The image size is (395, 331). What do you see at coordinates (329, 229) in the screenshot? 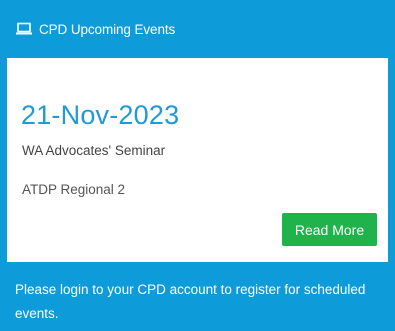
I see `read-more-button: Read More` at bounding box center [329, 229].